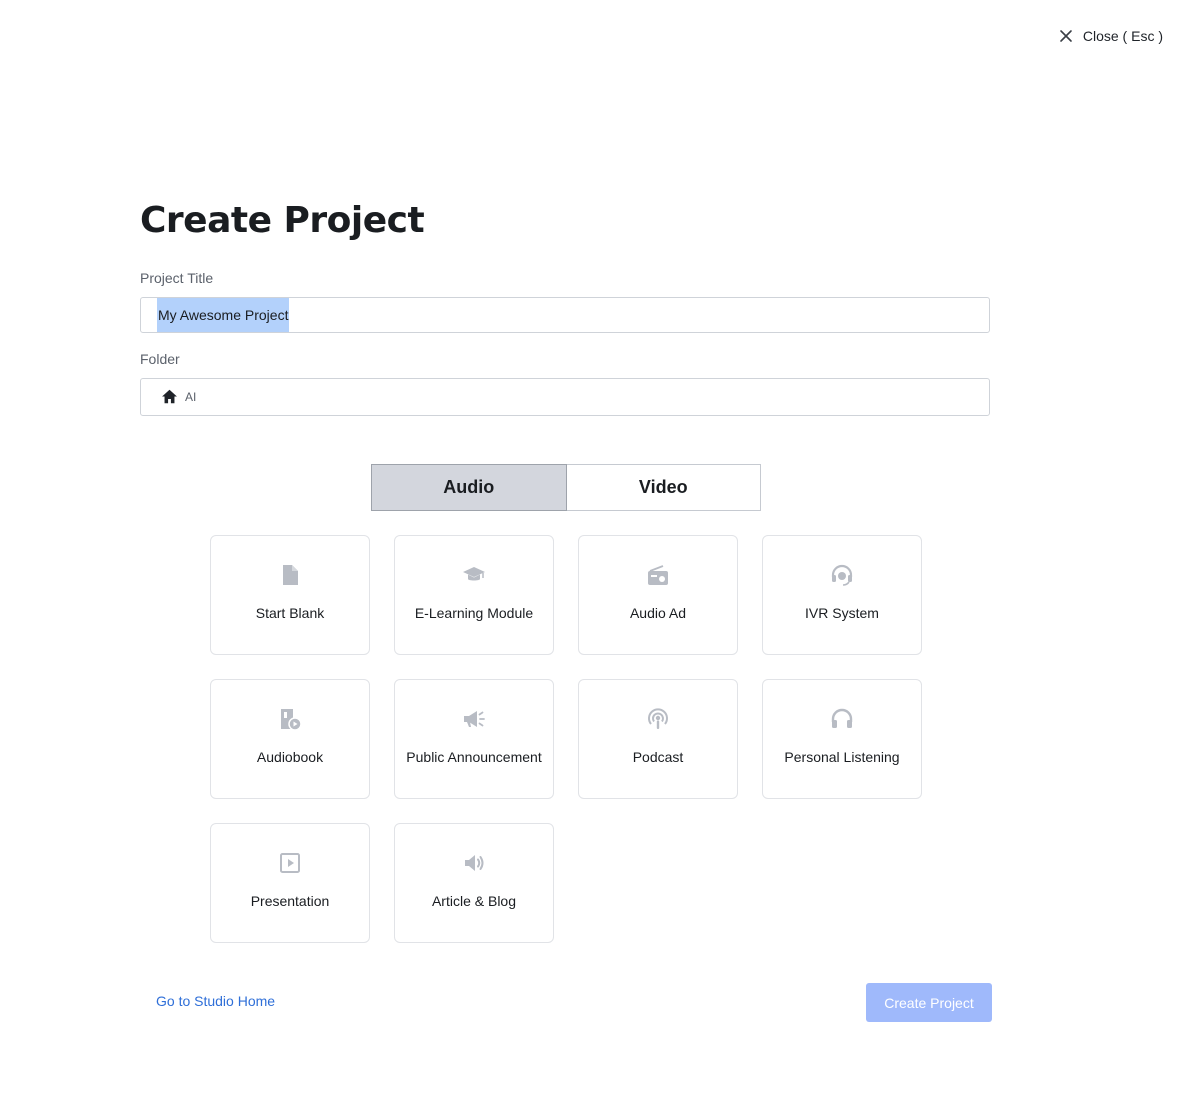 Image resolution: width=1191 pixels, height=1099 pixels. What do you see at coordinates (160, 359) in the screenshot?
I see `folder-label: Folder` at bounding box center [160, 359].